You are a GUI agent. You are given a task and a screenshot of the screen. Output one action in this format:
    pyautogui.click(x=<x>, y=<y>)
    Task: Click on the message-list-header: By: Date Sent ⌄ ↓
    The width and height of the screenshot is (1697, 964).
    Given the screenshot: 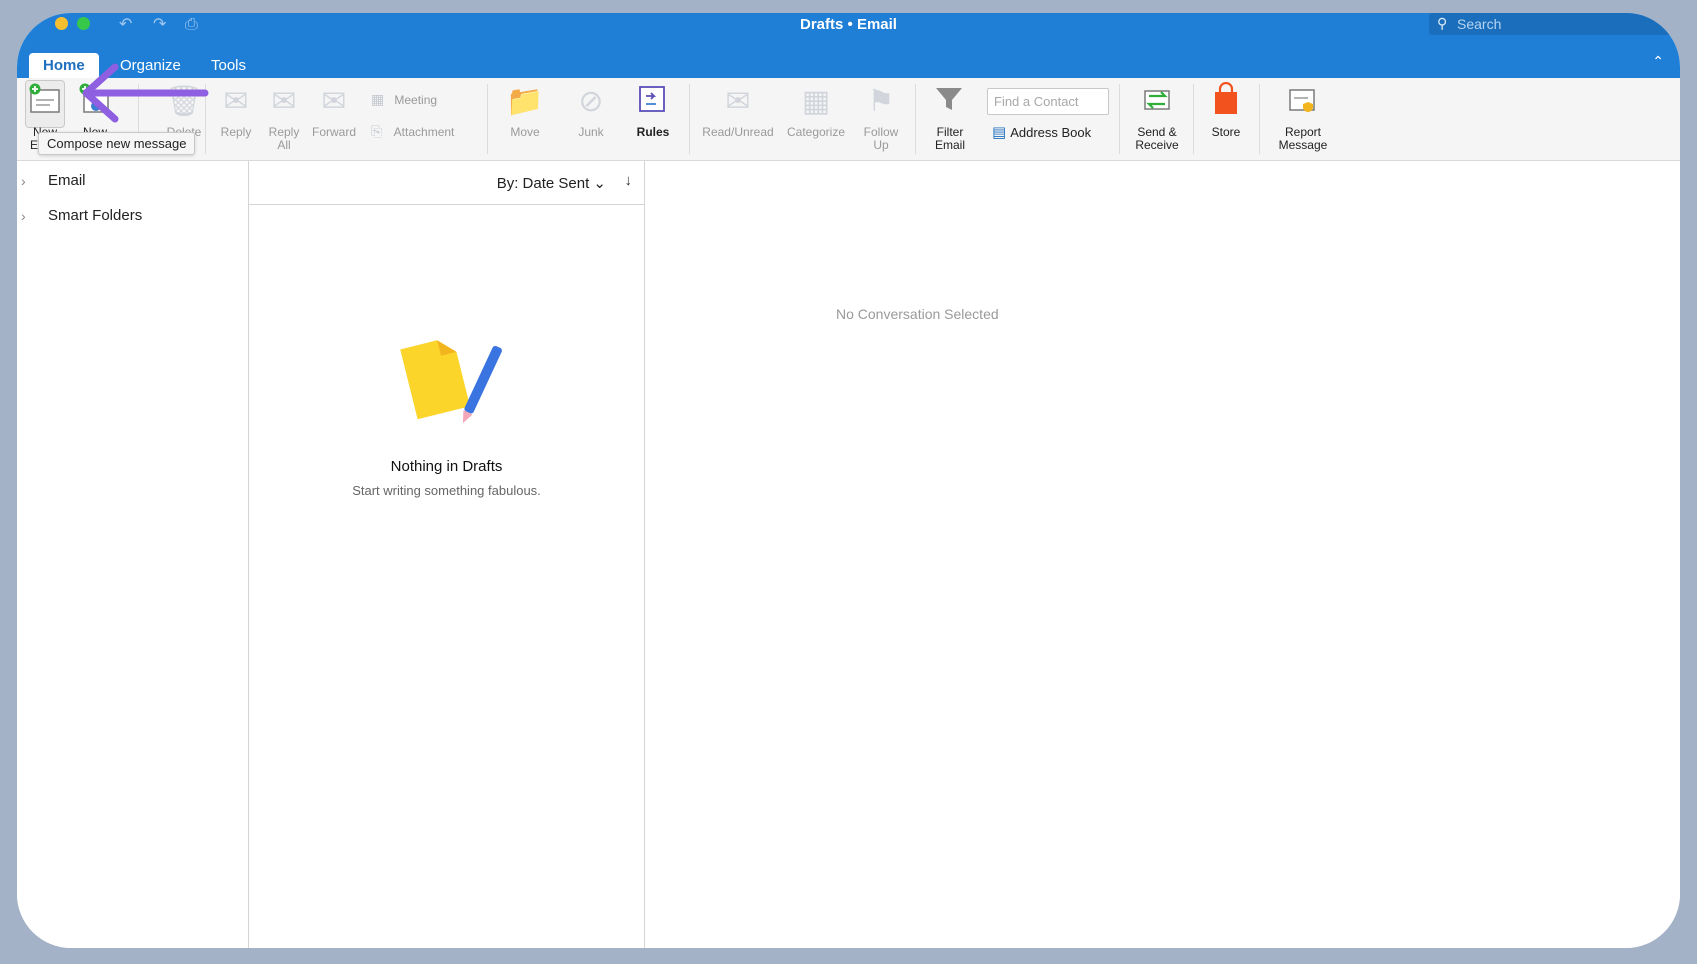 What is the action you would take?
    pyautogui.click(x=446, y=183)
    